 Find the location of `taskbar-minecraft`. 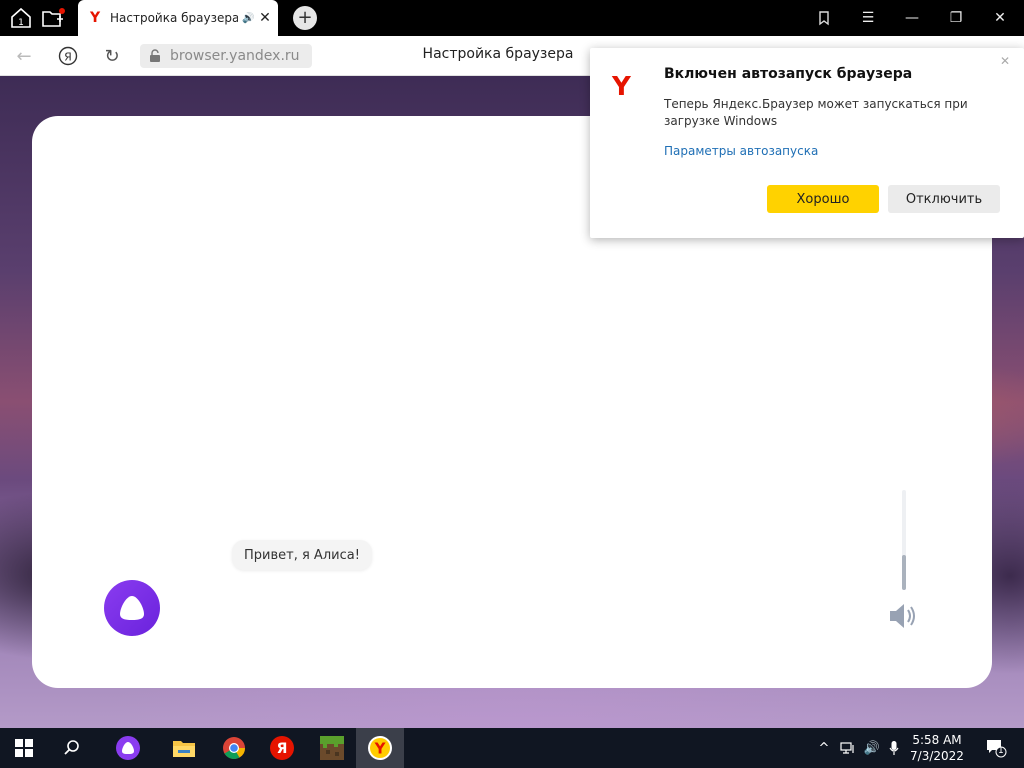

taskbar-minecraft is located at coordinates (332, 748).